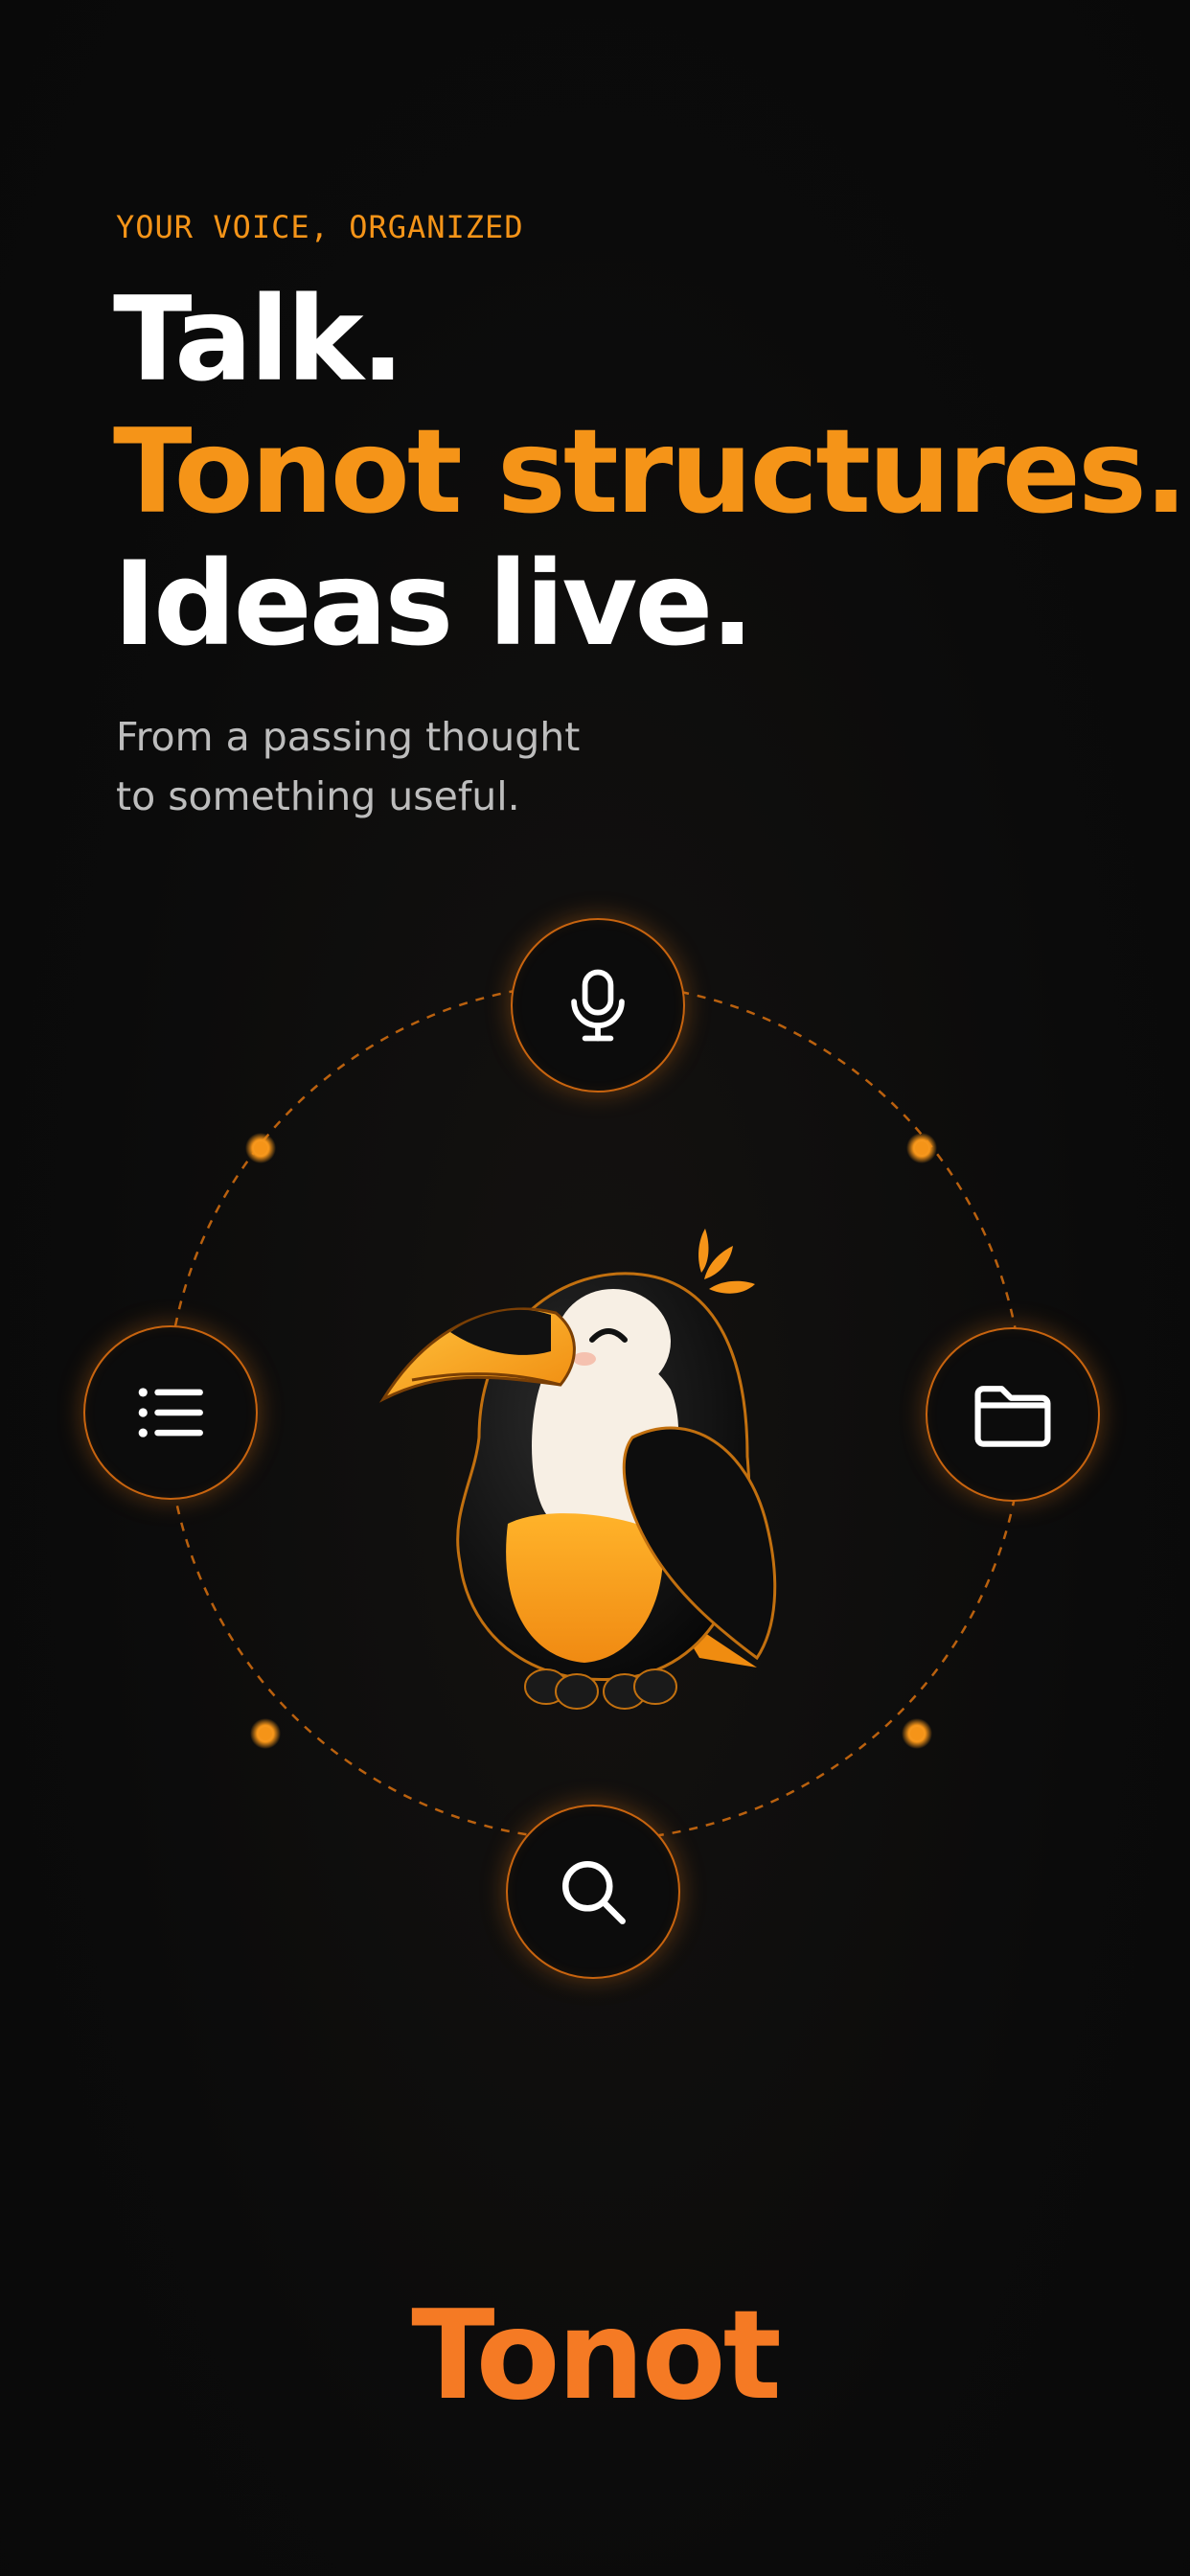 This screenshot has width=1190, height=2576. Describe the element at coordinates (320, 227) in the screenshot. I see `eyebrow-label: YOUR VOICE, ORGANIZED` at that location.